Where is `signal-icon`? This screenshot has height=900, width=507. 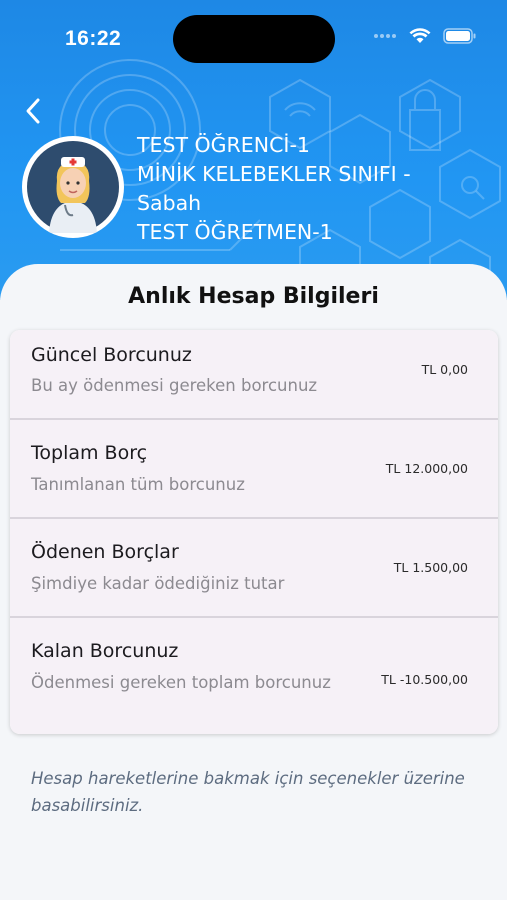
signal-icon is located at coordinates (385, 36).